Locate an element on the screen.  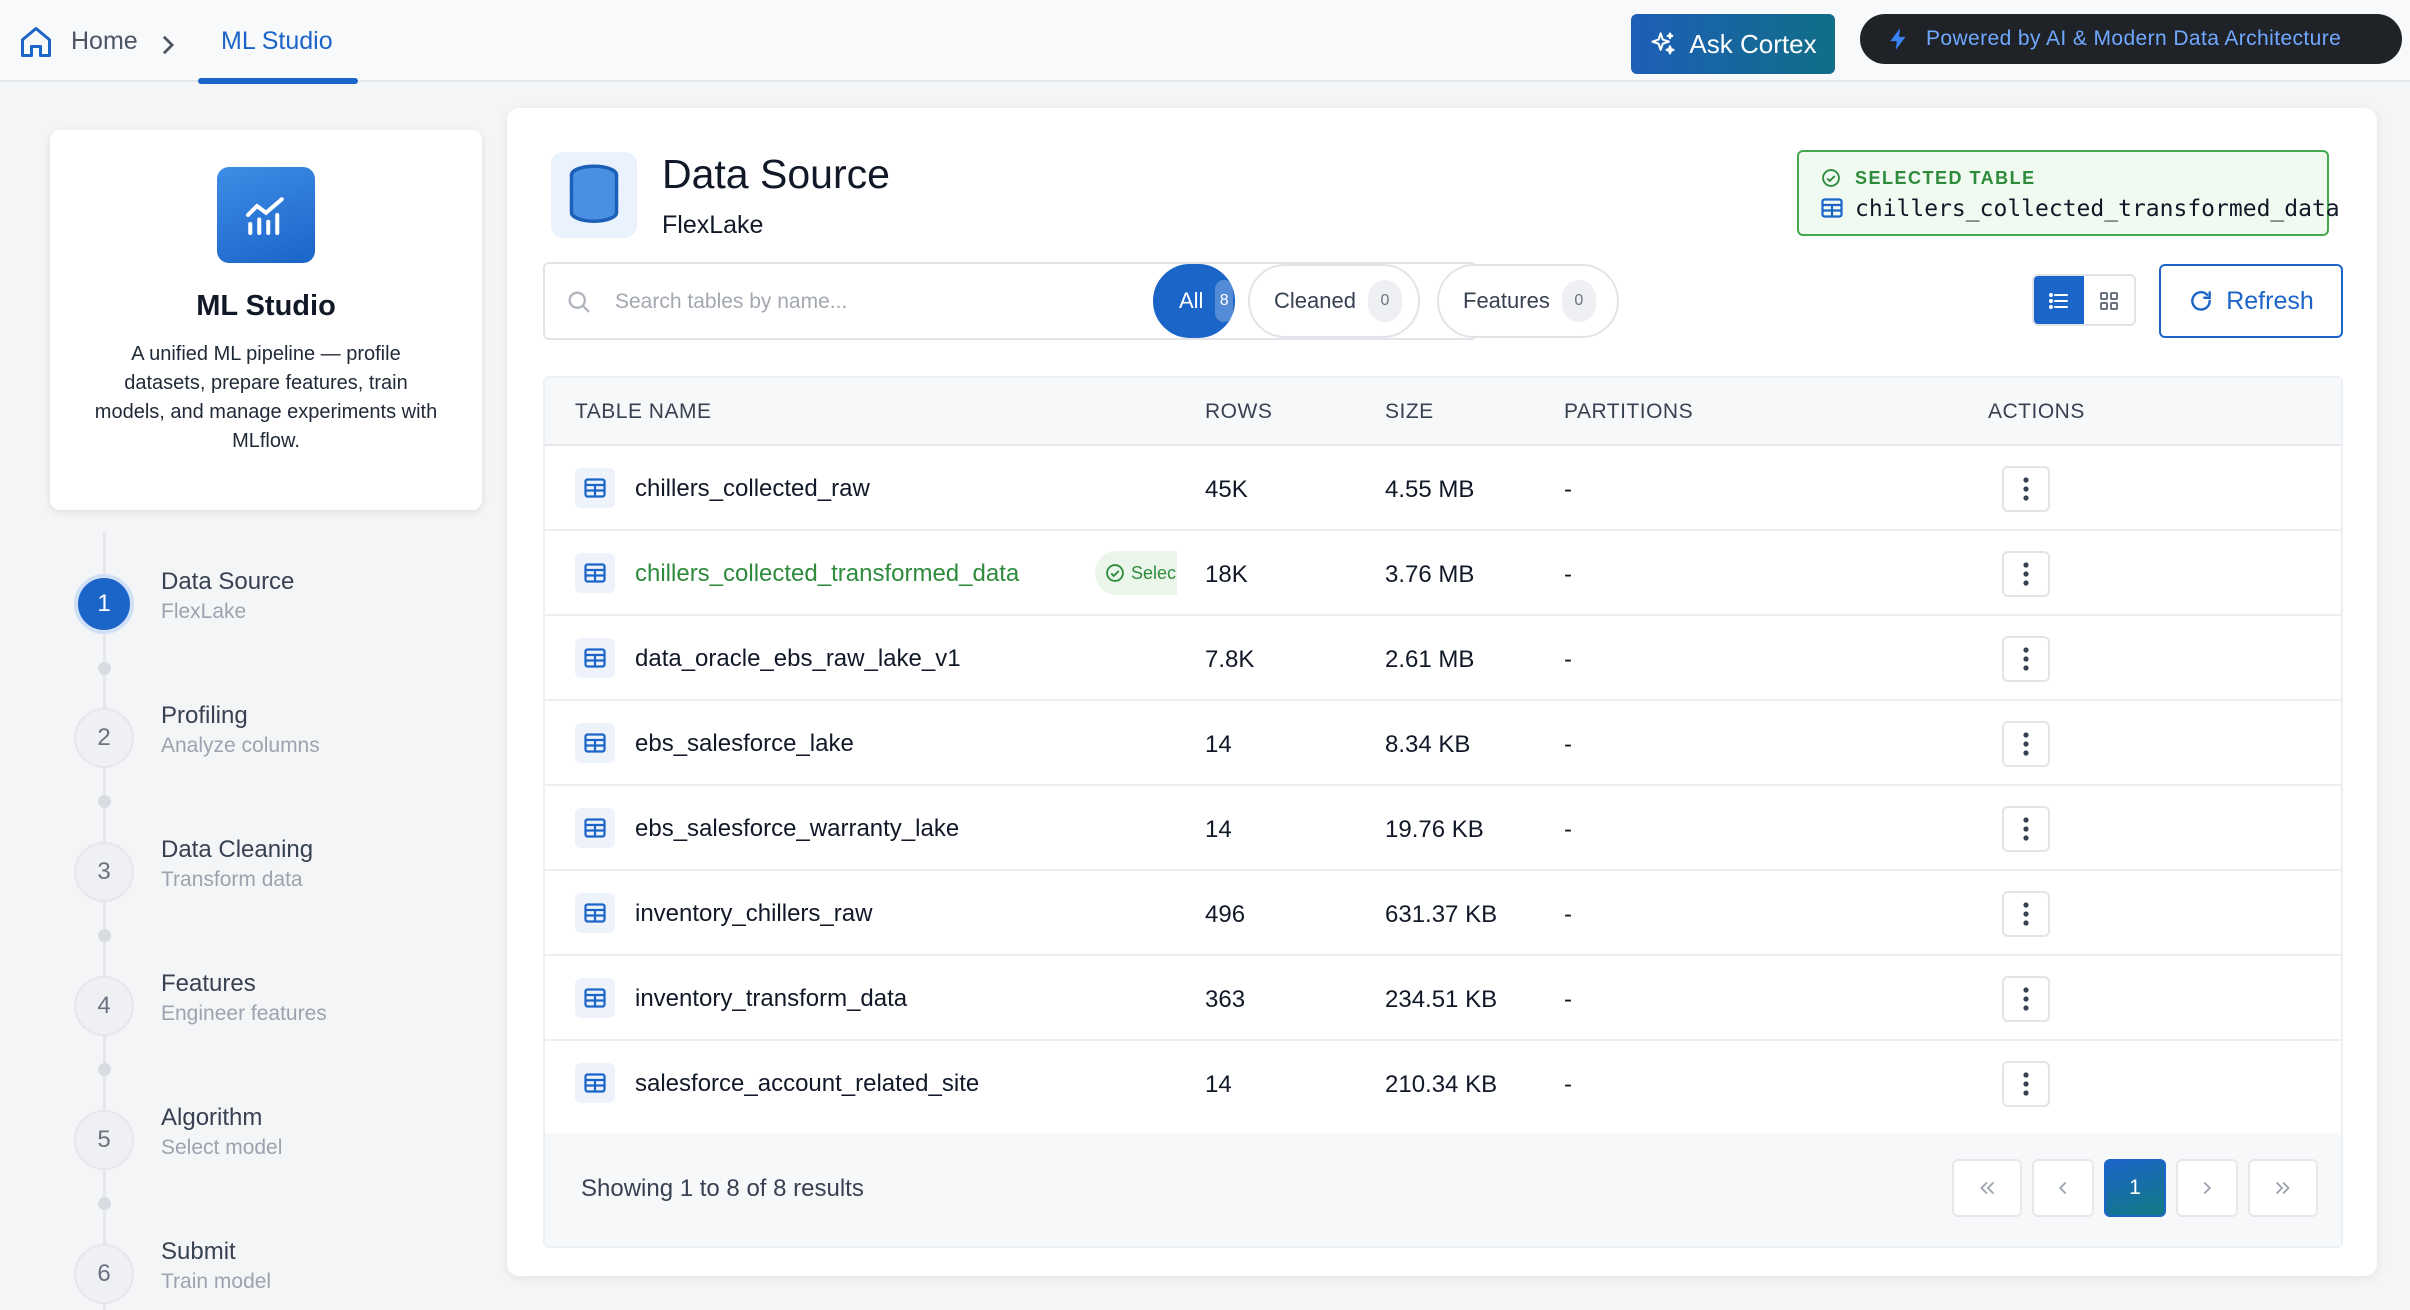
table-name: chillers_collected_transformed_data is located at coordinates (827, 574).